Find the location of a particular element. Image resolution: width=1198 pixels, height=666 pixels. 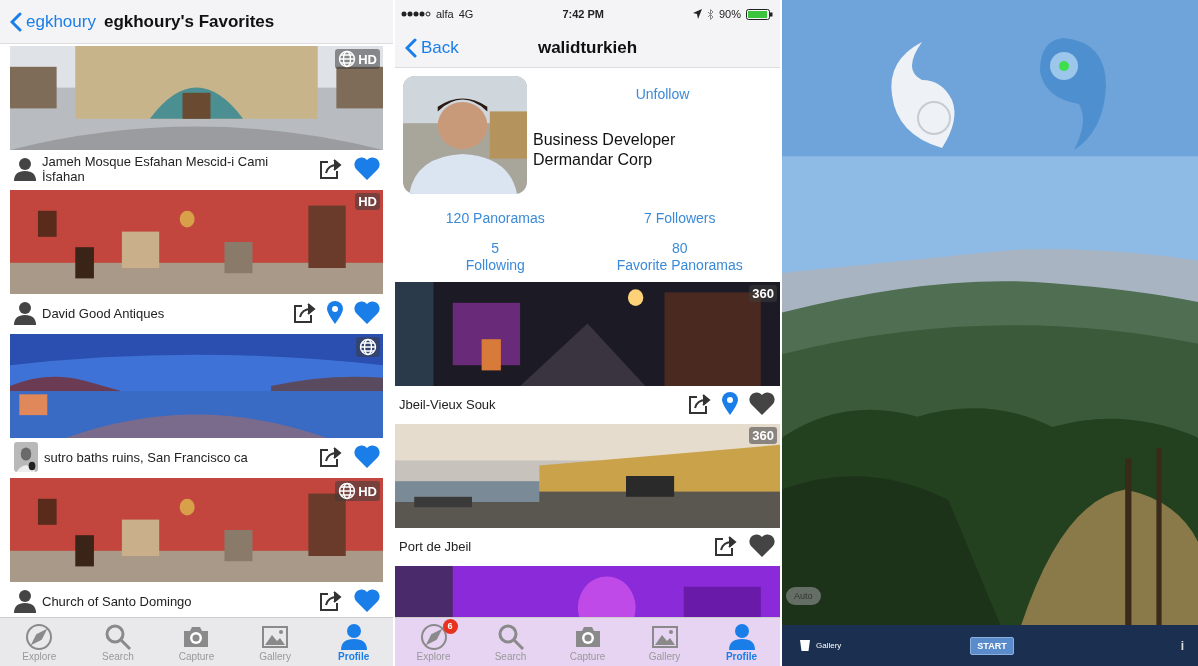

bio-text: Dermandar Corp is located at coordinates (593, 160).